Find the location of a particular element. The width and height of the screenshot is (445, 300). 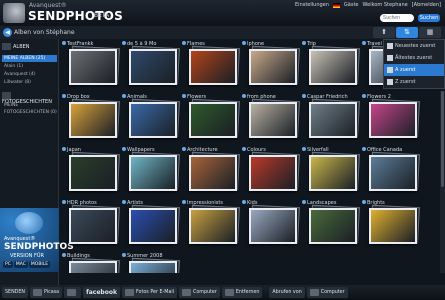

settings-link: Einstellungen is located at coordinates (312, 5).